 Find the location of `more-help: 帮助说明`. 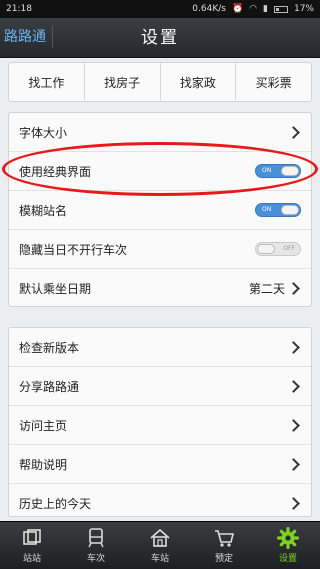

more-help: 帮助说明 is located at coordinates (160, 464).